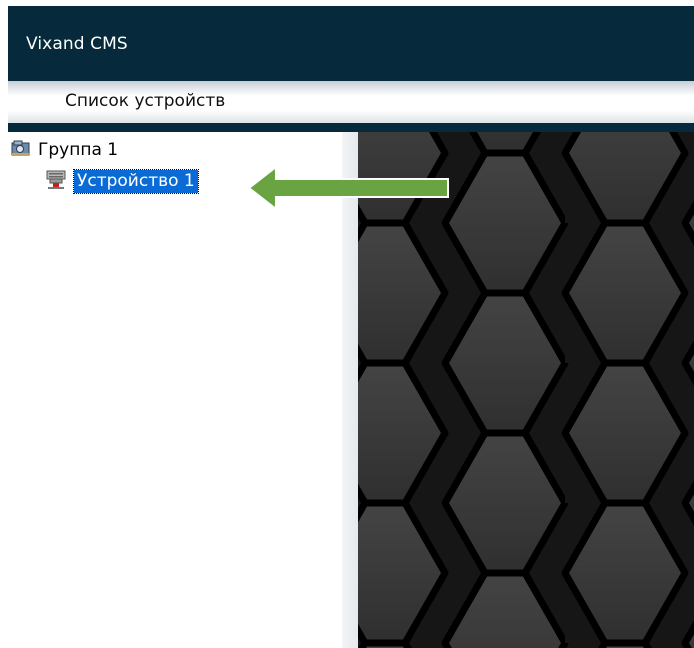  Describe the element at coordinates (351, 127) in the screenshot. I see `tab-bar-border` at that location.